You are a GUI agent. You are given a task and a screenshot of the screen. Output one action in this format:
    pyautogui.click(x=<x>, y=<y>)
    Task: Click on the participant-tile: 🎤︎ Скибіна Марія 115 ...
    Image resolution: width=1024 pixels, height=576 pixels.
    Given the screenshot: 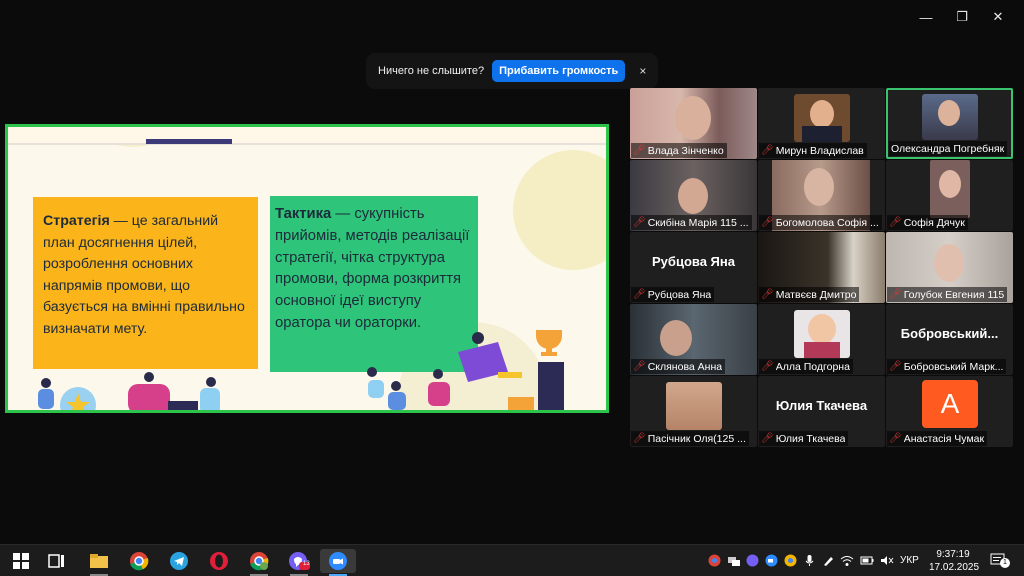 What is the action you would take?
    pyautogui.click(x=693, y=195)
    